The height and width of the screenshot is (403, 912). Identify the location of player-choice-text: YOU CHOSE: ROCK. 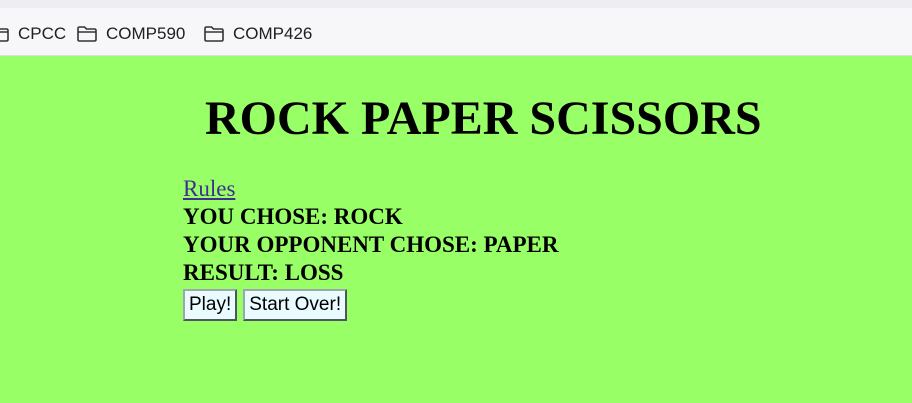
(293, 216).